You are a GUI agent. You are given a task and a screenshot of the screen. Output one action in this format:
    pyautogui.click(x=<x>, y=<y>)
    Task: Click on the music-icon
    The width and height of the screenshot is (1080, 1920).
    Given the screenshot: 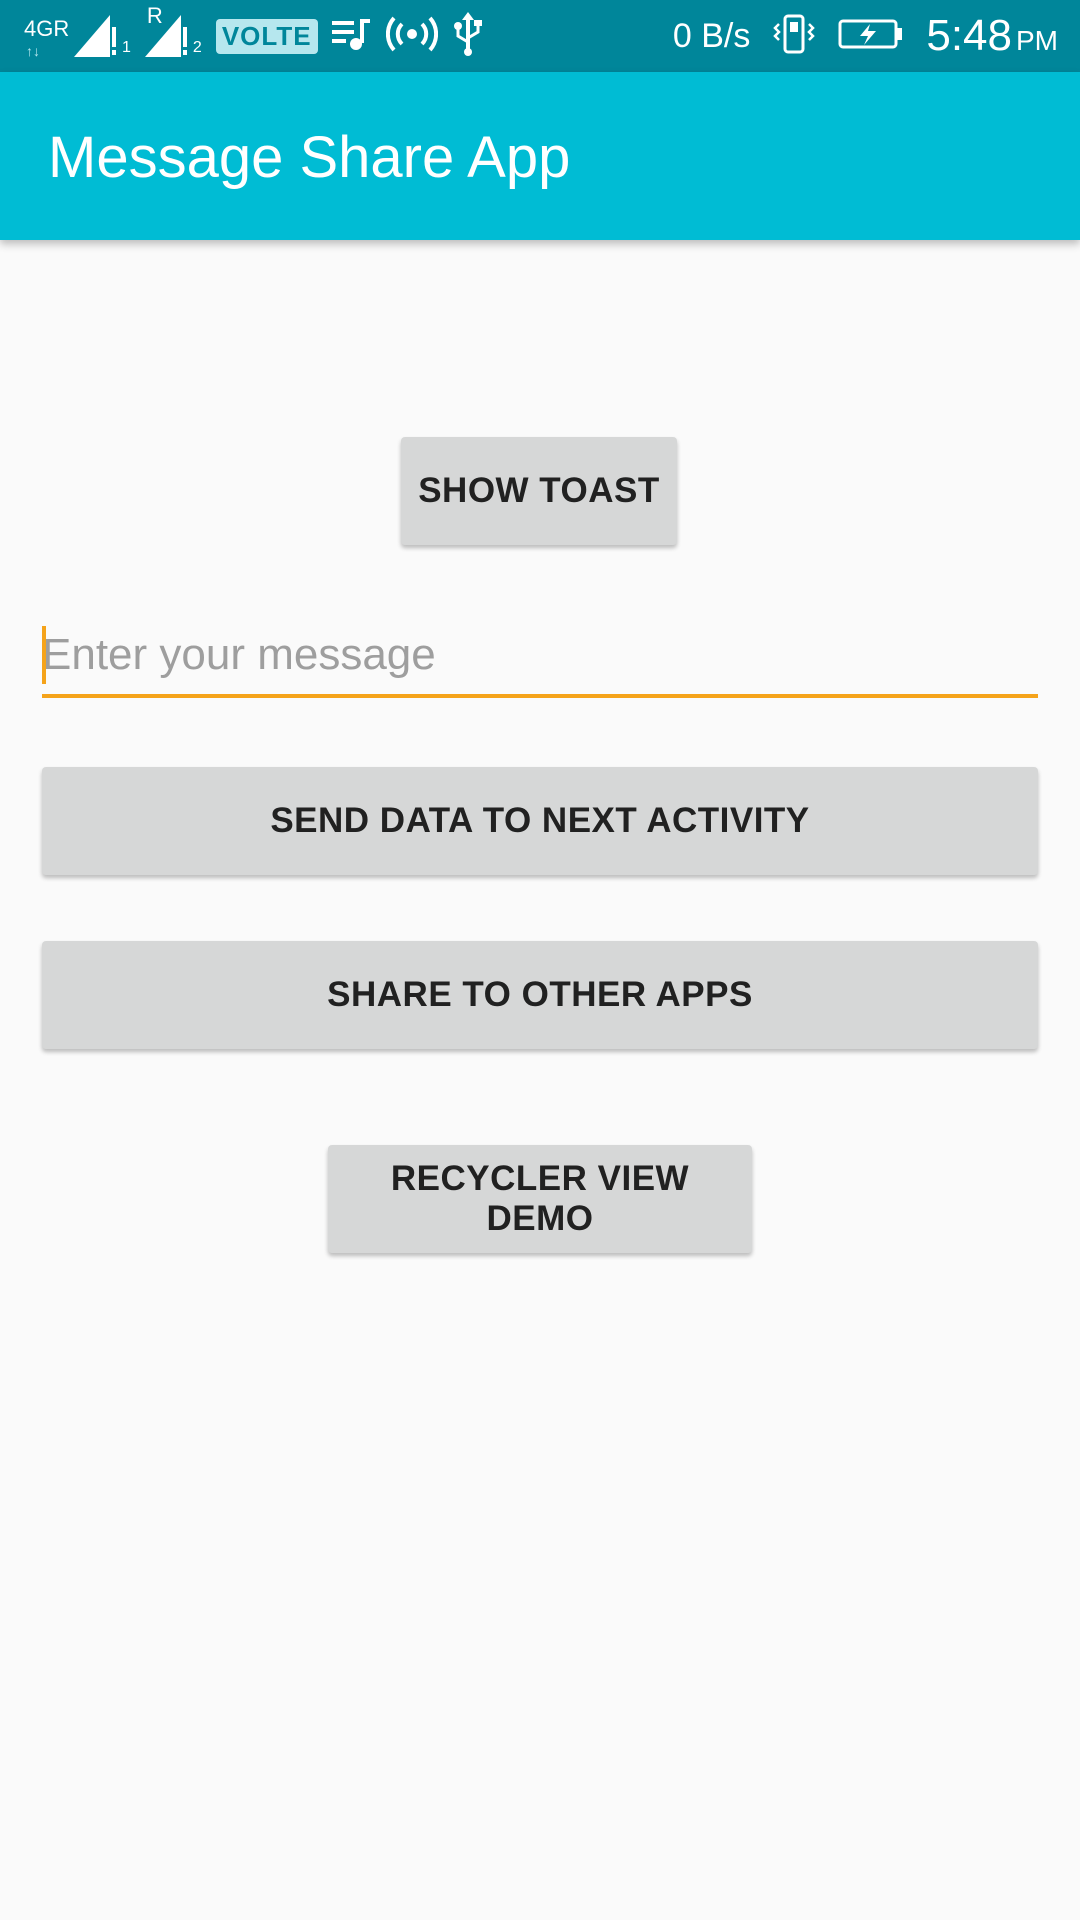 What is the action you would take?
    pyautogui.click(x=351, y=36)
    